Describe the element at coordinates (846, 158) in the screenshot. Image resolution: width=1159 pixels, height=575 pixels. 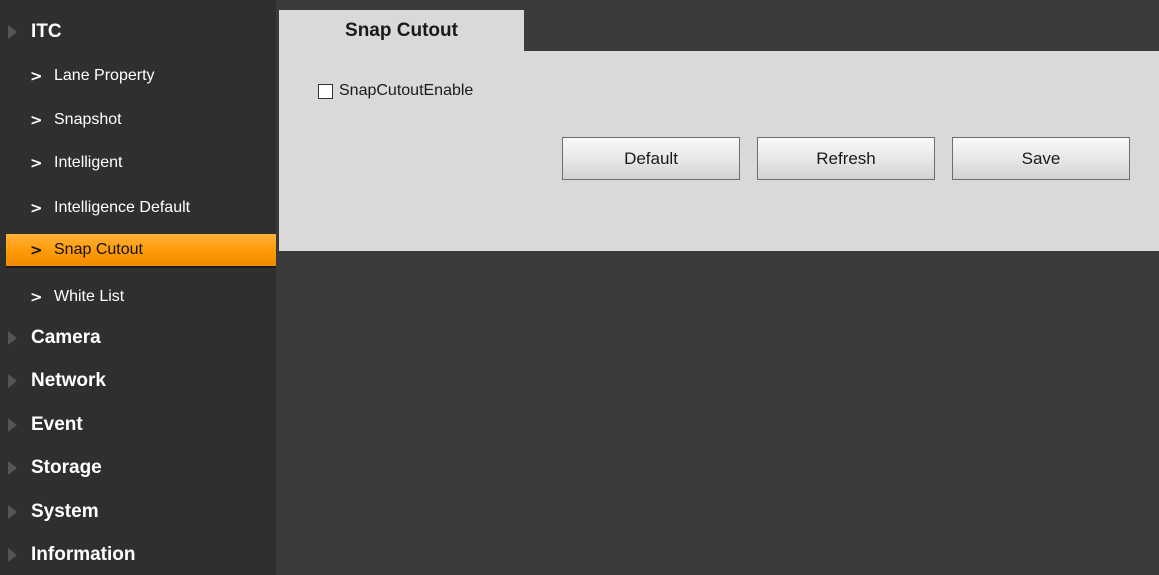
I see `refresh-button: Refresh` at that location.